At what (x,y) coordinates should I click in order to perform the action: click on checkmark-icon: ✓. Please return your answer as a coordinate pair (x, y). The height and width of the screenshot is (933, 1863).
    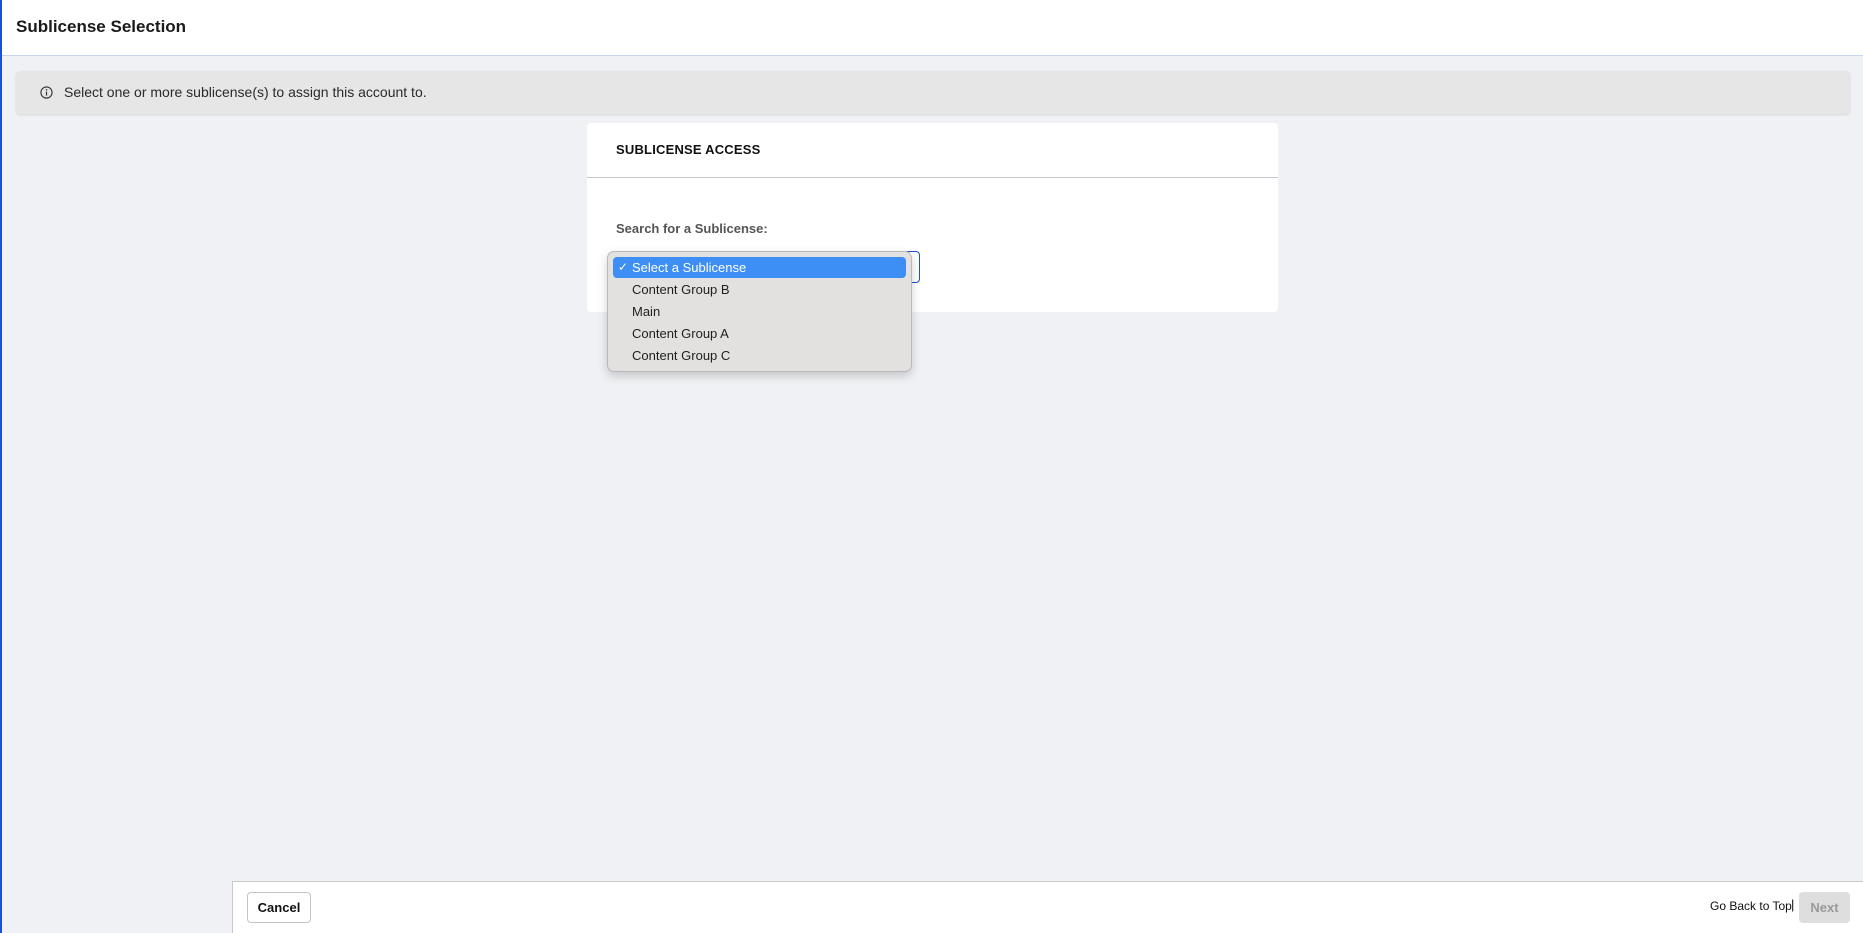
    Looking at the image, I should click on (623, 267).